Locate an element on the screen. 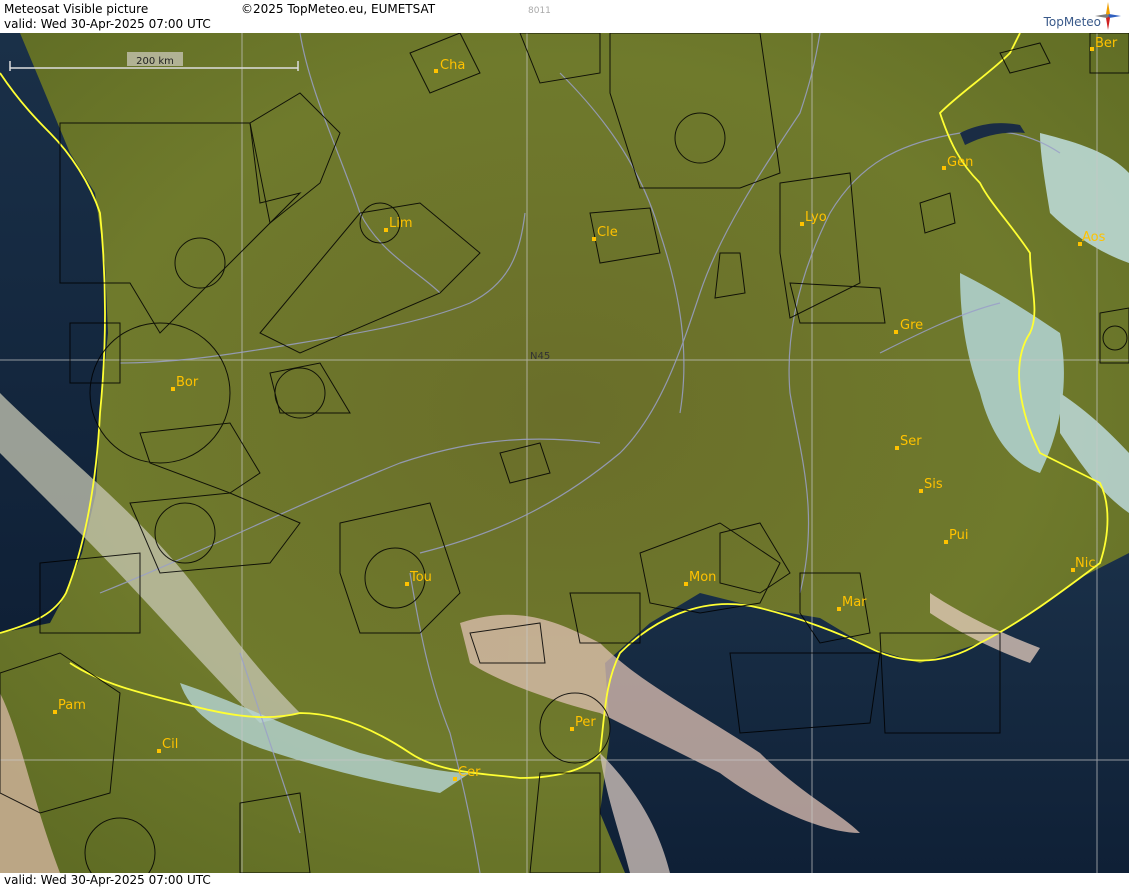 The height and width of the screenshot is (887, 1129). svg-text: Aos is located at coordinates (1094, 237).